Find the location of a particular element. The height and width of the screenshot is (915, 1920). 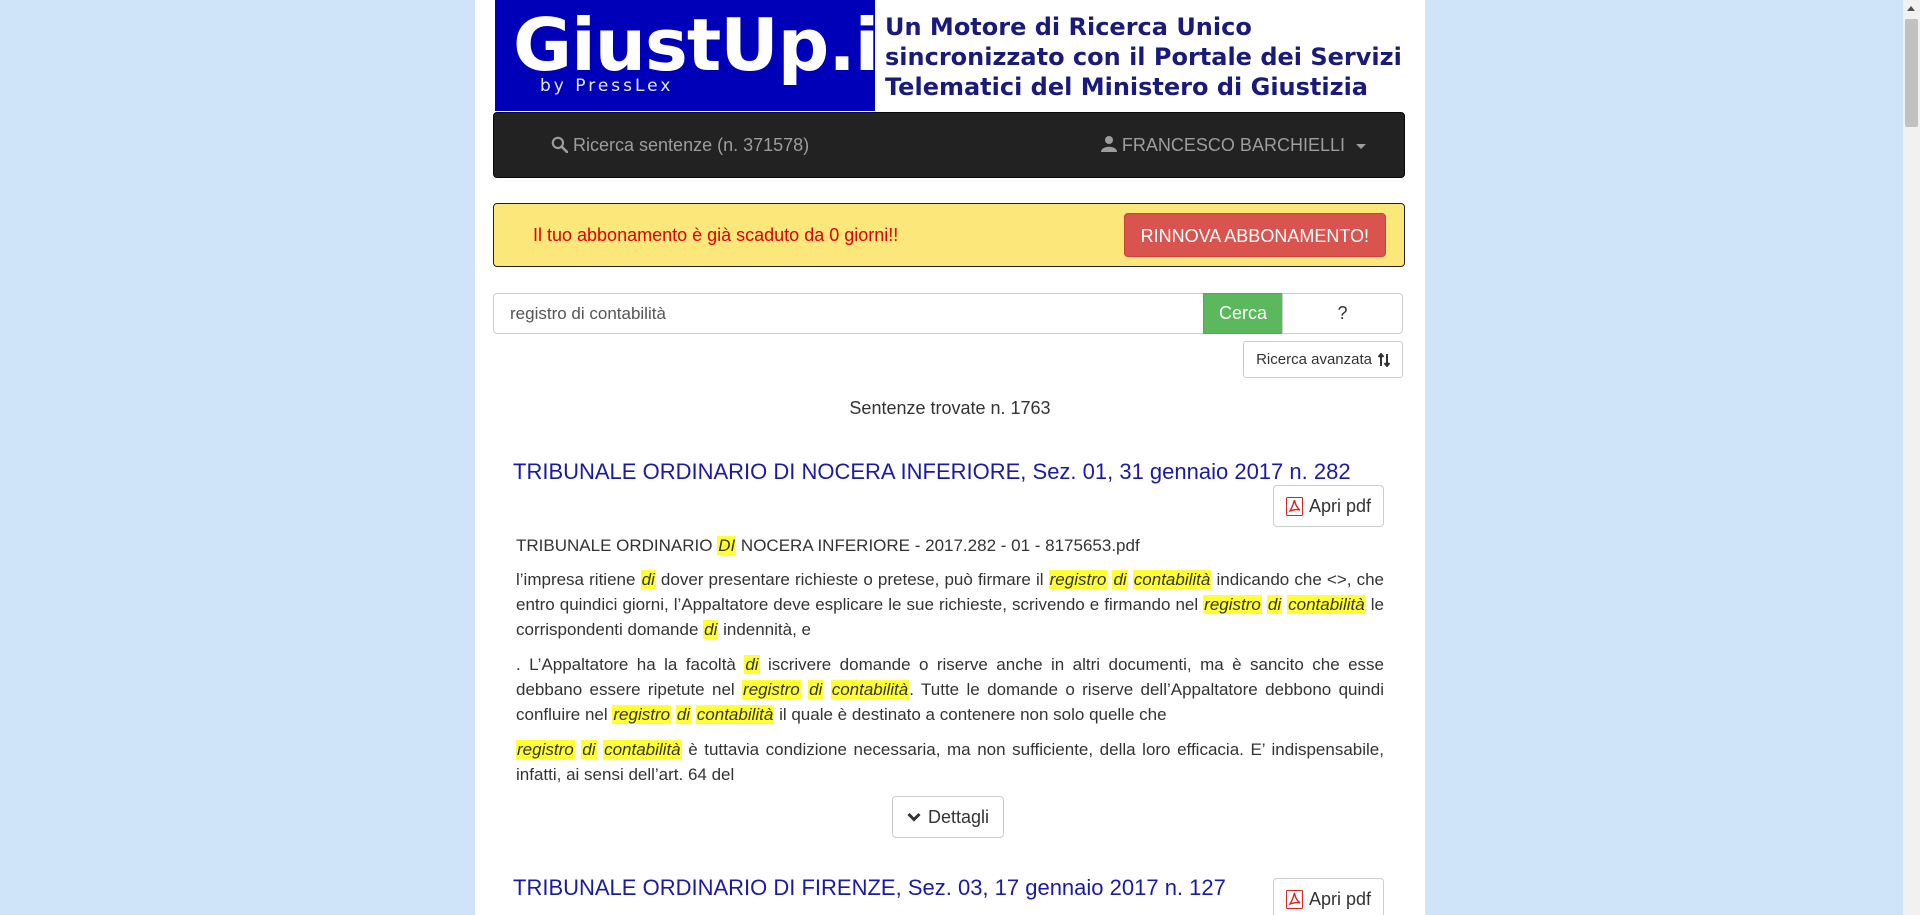

nav-search-sentences: Ricerca sentenze (n. 371578) is located at coordinates (680, 145).